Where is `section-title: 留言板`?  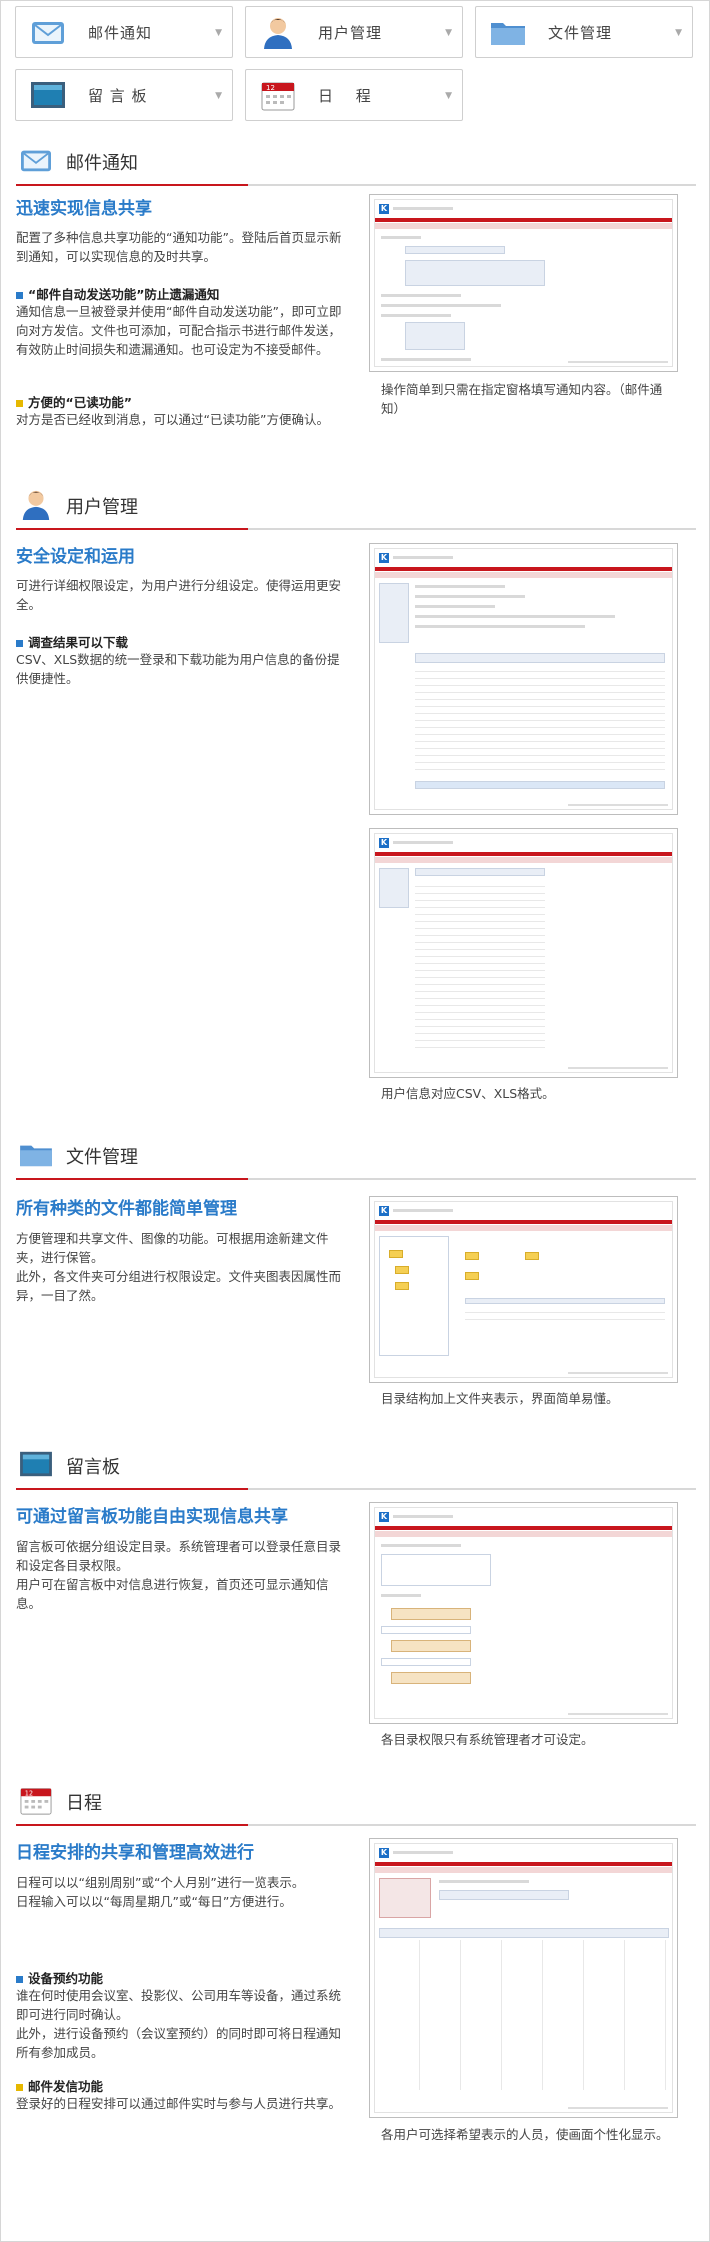 section-title: 留言板 is located at coordinates (93, 1467).